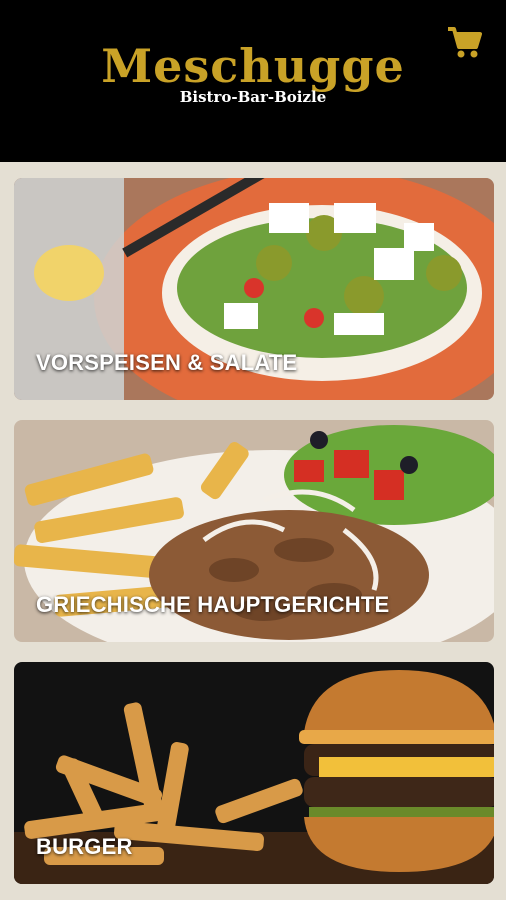 The height and width of the screenshot is (900, 506). What do you see at coordinates (213, 604) in the screenshot?
I see `category-label: GRIECHISCHE HAUPTGERICHTE` at bounding box center [213, 604].